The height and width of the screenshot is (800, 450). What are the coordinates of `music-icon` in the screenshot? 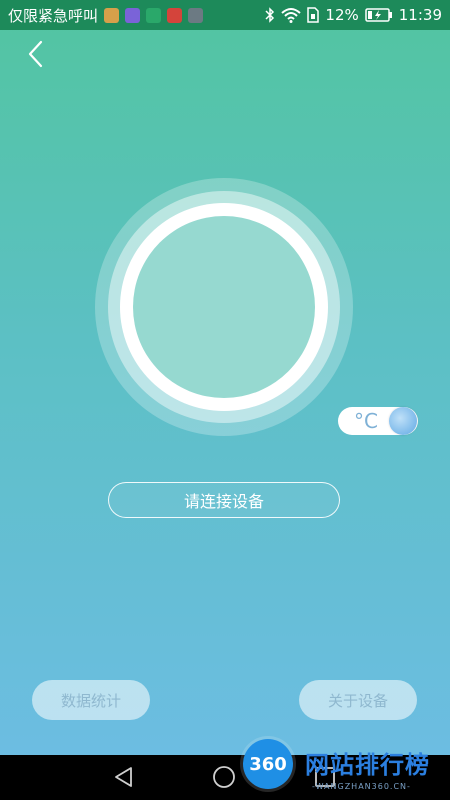 It's located at (175, 15).